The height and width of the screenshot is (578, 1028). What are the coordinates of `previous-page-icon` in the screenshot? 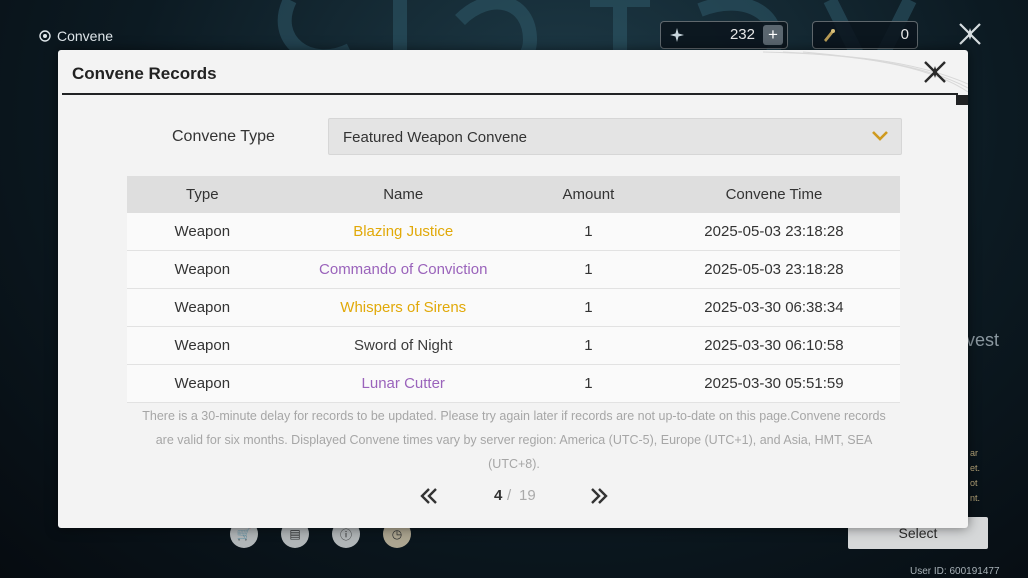 It's located at (429, 496).